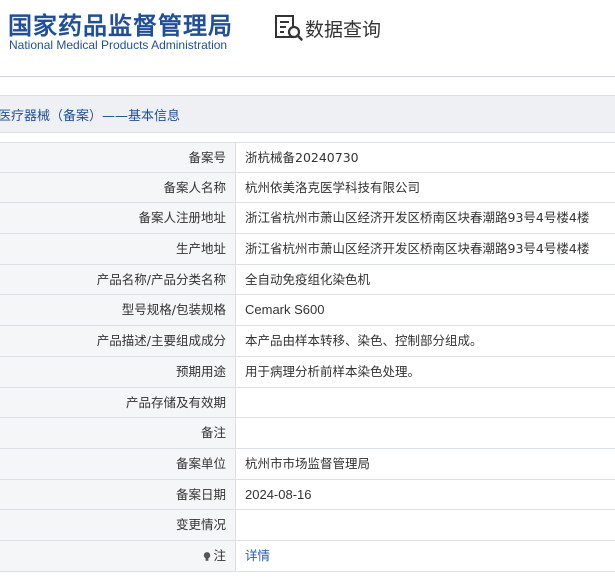 The height and width of the screenshot is (581, 615). Describe the element at coordinates (118, 433) in the screenshot. I see `row-label: 备注` at that location.